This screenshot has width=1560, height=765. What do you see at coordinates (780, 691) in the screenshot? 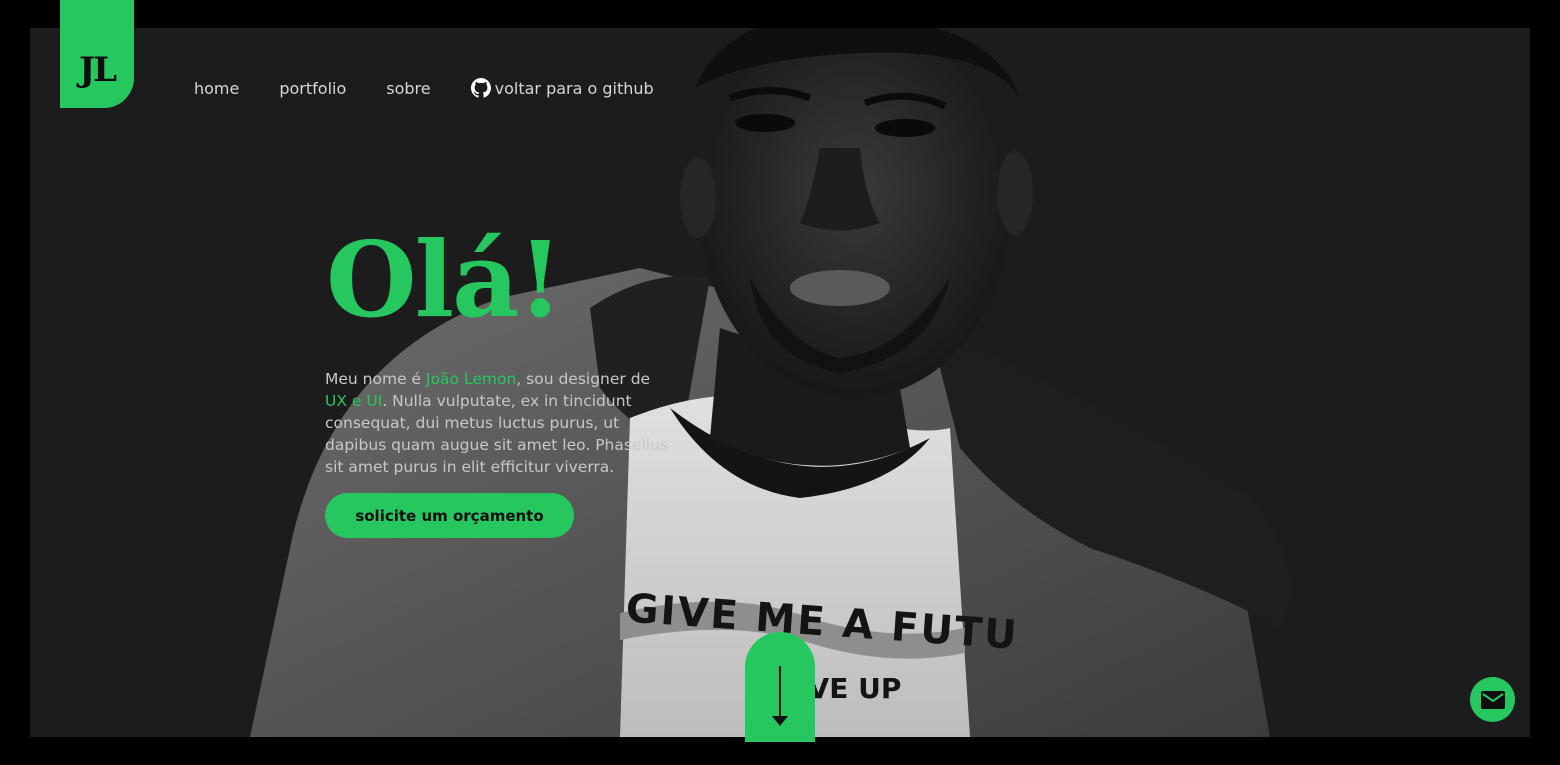
I see `arrow-down-icon-line` at bounding box center [780, 691].